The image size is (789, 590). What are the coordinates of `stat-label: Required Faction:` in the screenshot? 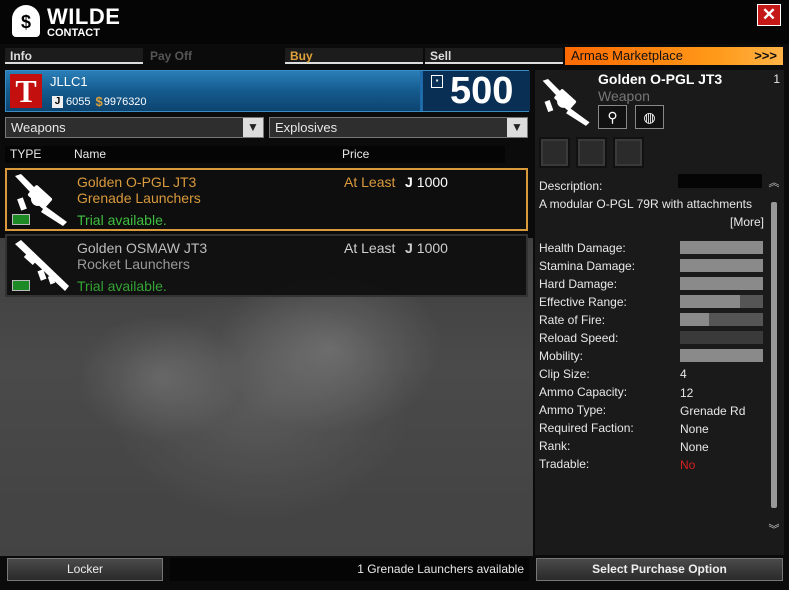 It's located at (586, 428).